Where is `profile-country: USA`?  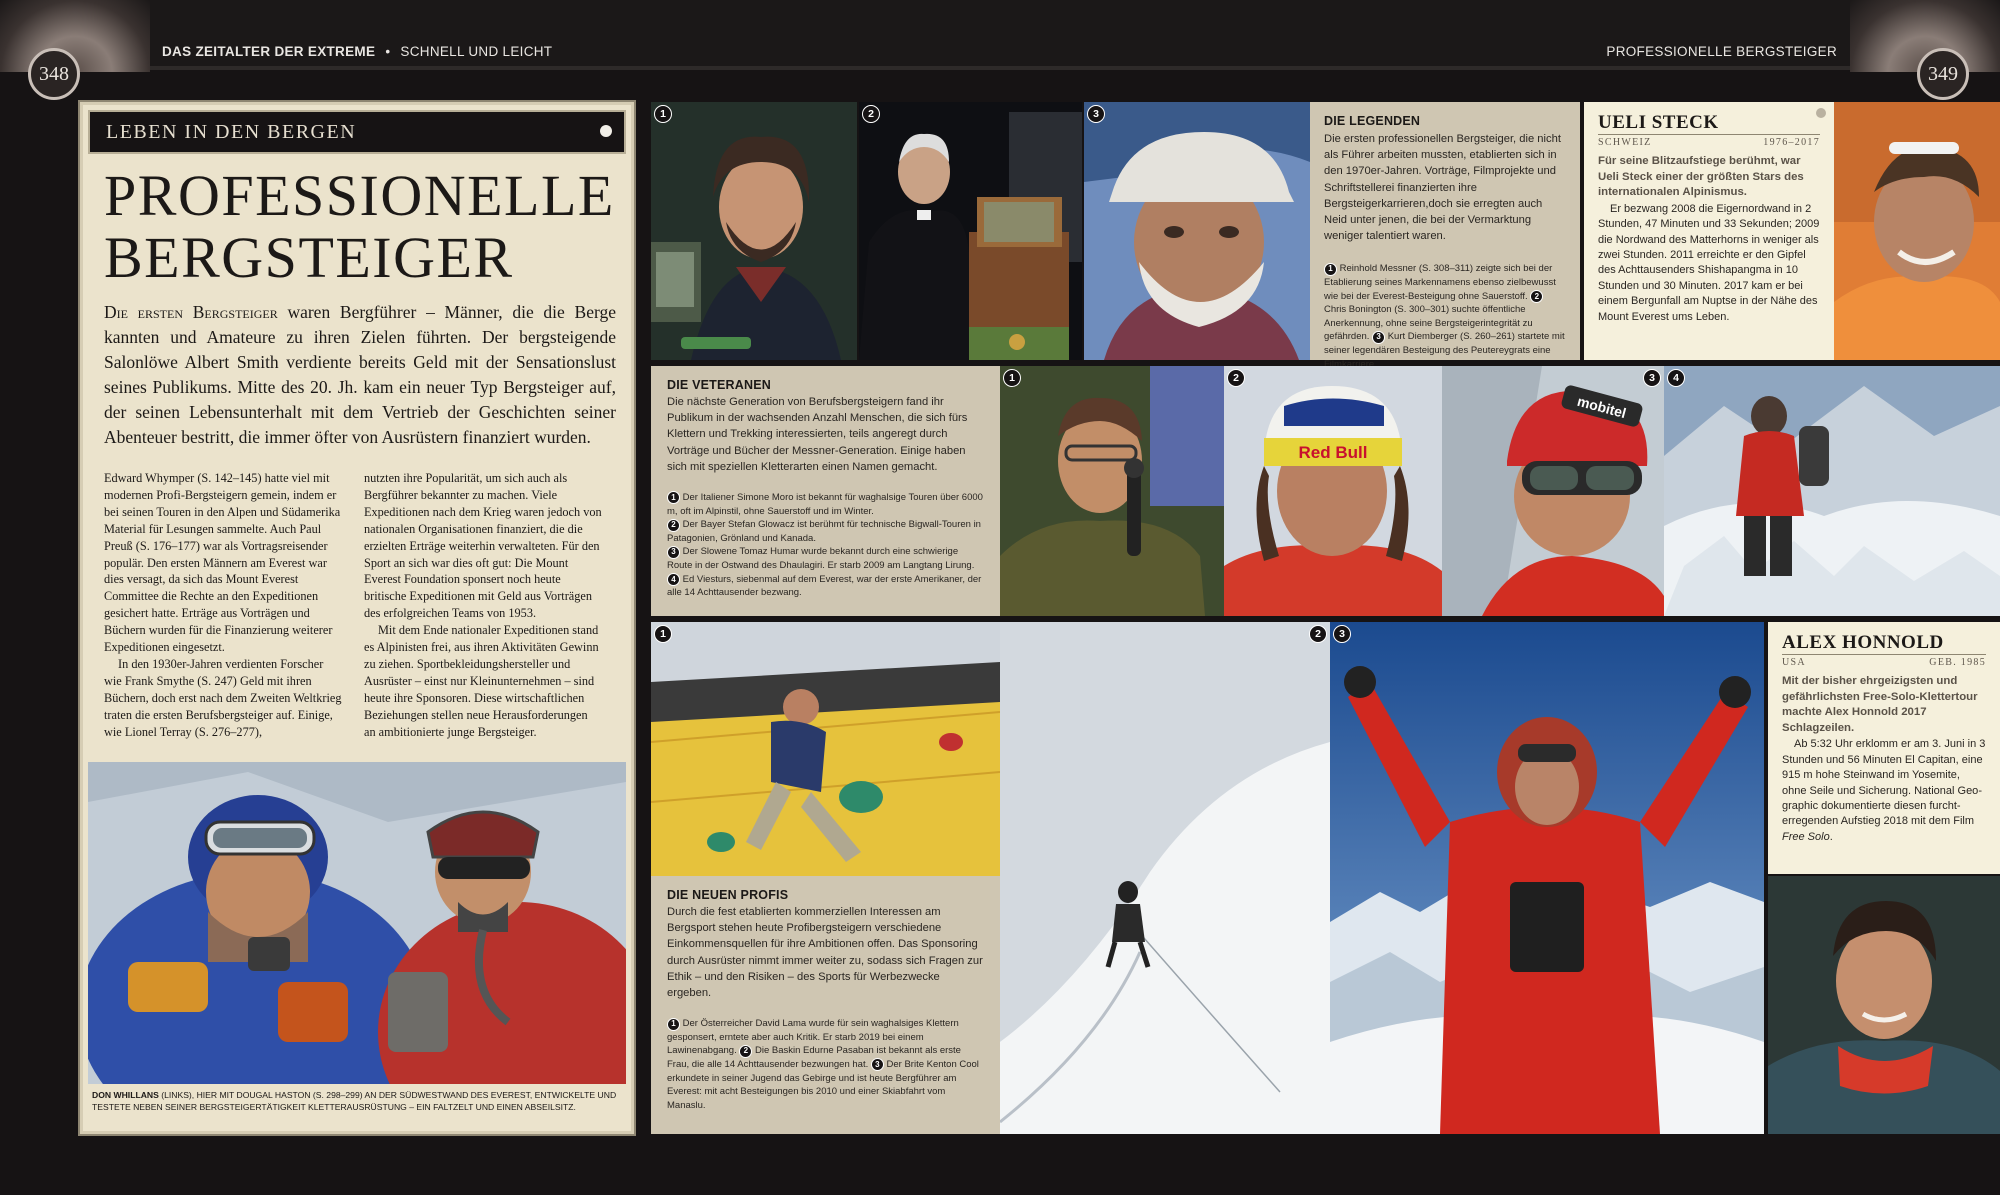
profile-country: USA is located at coordinates (1794, 662).